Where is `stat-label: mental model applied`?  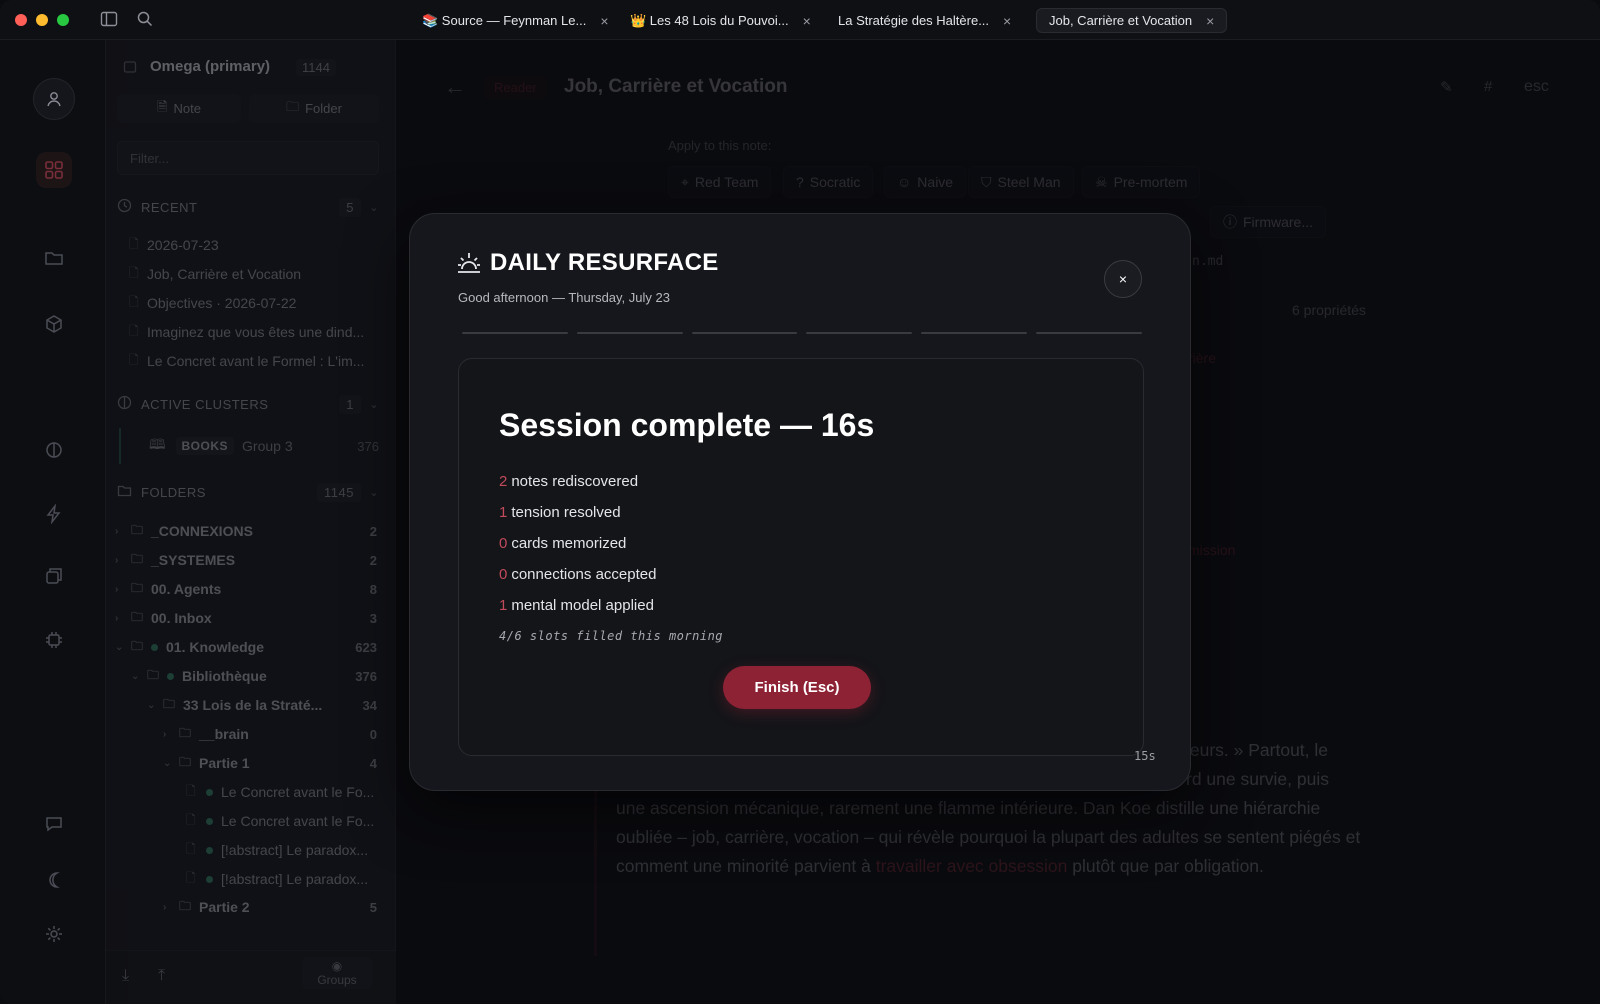 stat-label: mental model applied is located at coordinates (582, 605).